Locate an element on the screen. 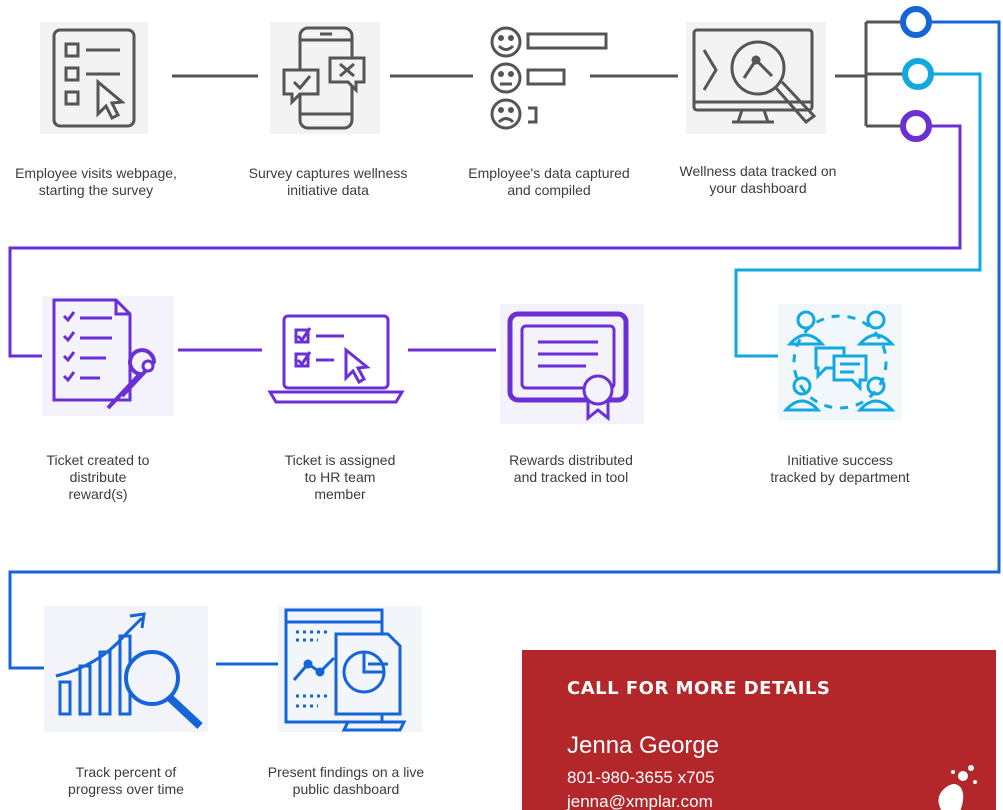 The width and height of the screenshot is (1003, 810). step-2-label: Survey captures wellness initiative data is located at coordinates (328, 181).